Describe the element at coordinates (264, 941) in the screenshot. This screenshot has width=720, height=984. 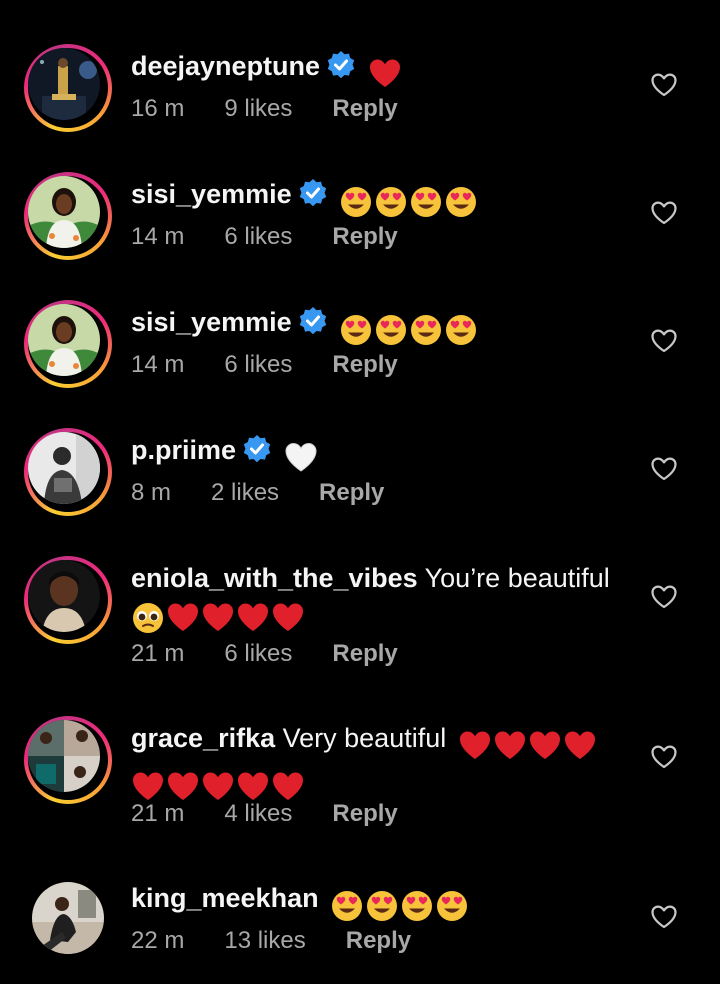
I see `comment-likes-count: 13 likes` at that location.